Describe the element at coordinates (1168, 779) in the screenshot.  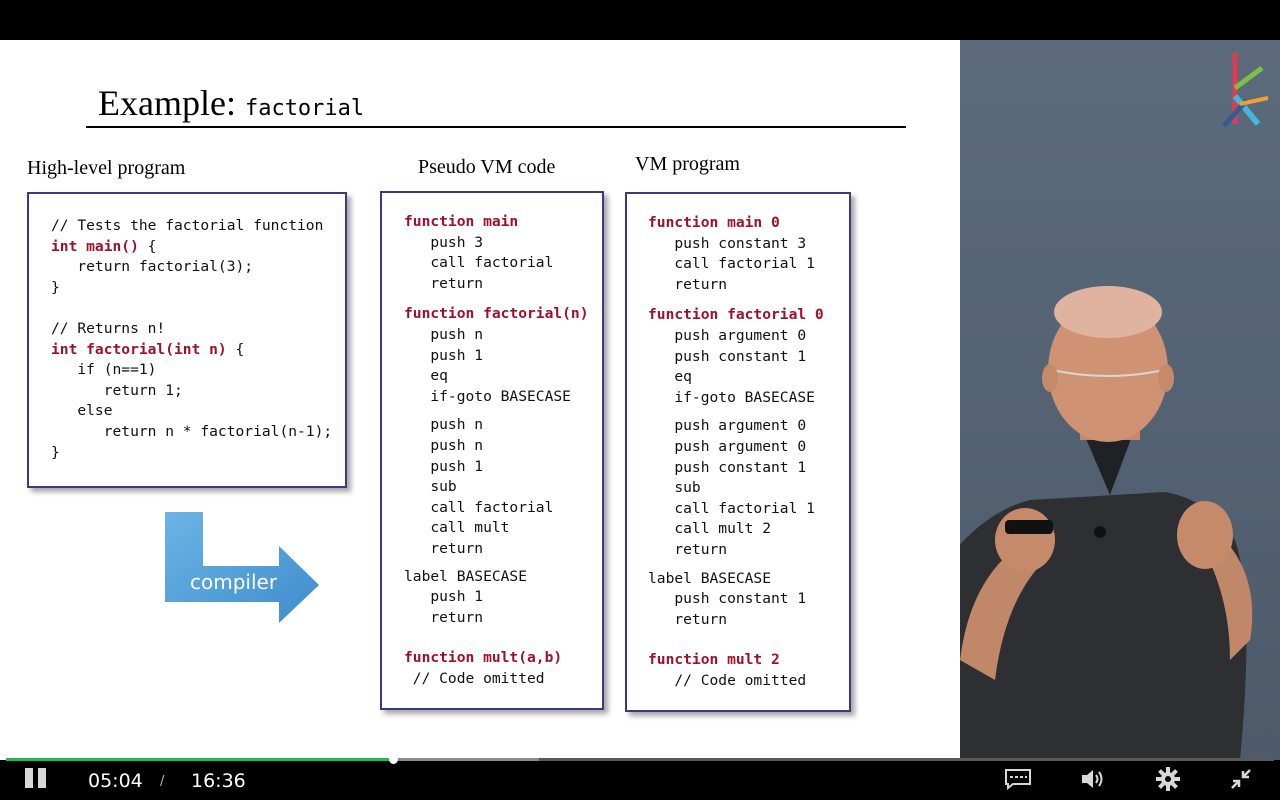
I see `settings-button` at that location.